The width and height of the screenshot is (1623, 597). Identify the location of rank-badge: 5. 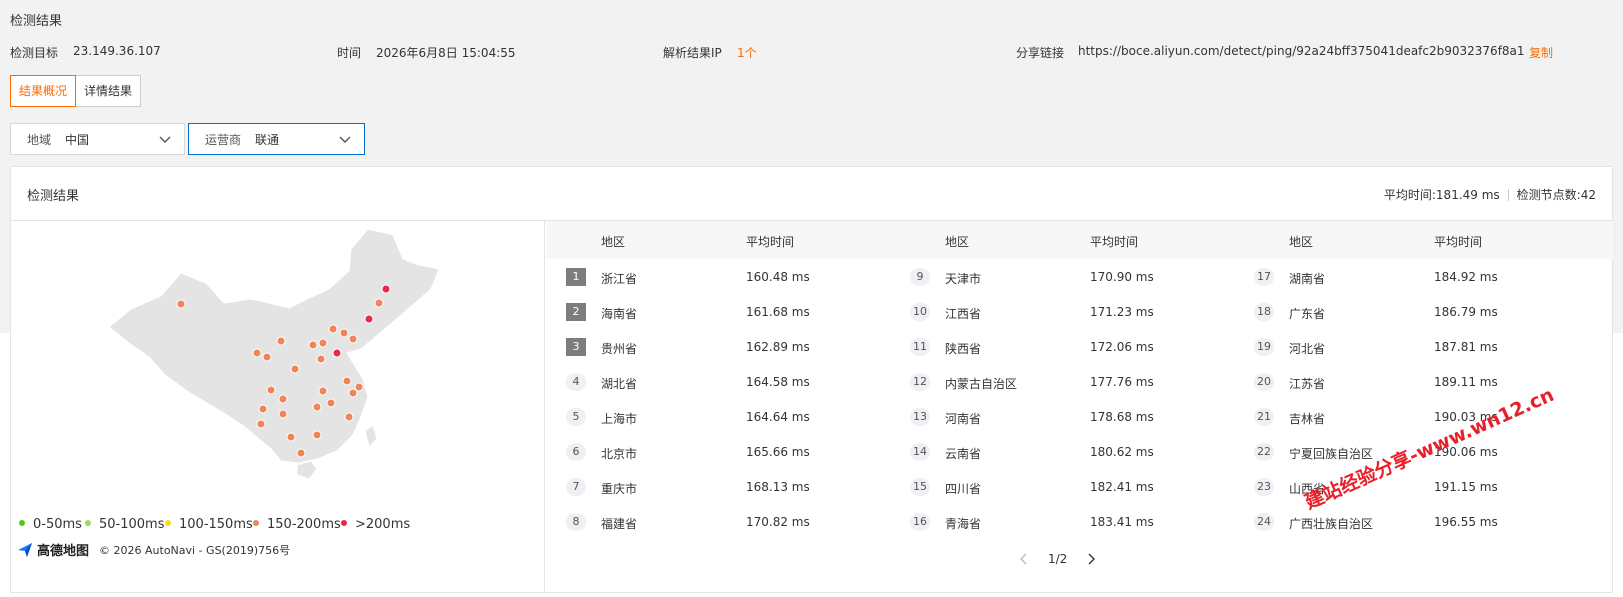
(576, 417).